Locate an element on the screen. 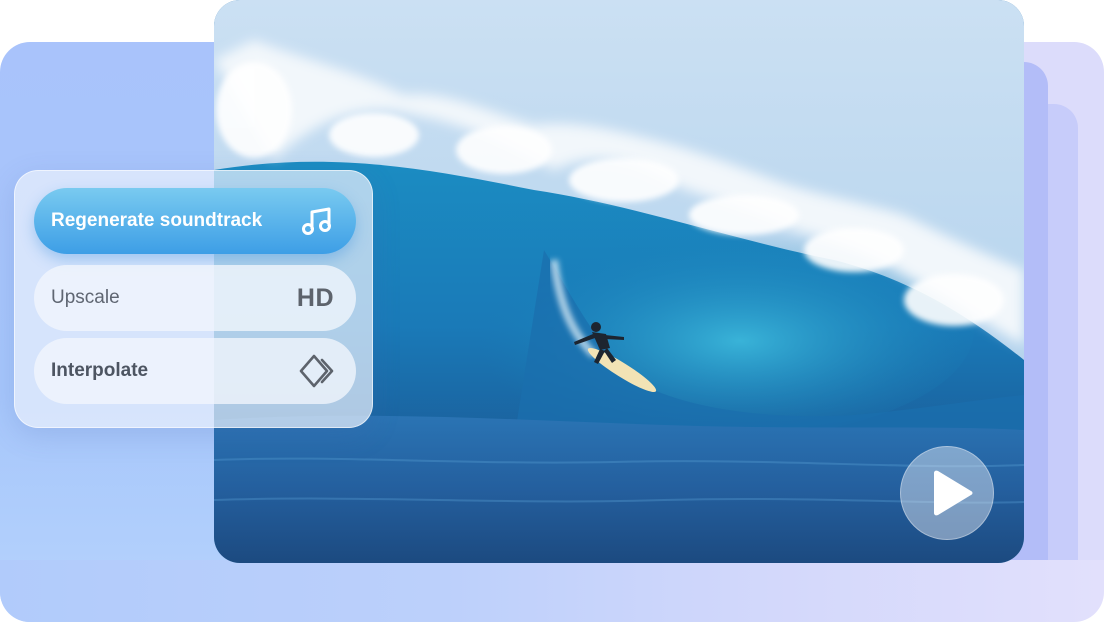  music-note-icon is located at coordinates (317, 221).